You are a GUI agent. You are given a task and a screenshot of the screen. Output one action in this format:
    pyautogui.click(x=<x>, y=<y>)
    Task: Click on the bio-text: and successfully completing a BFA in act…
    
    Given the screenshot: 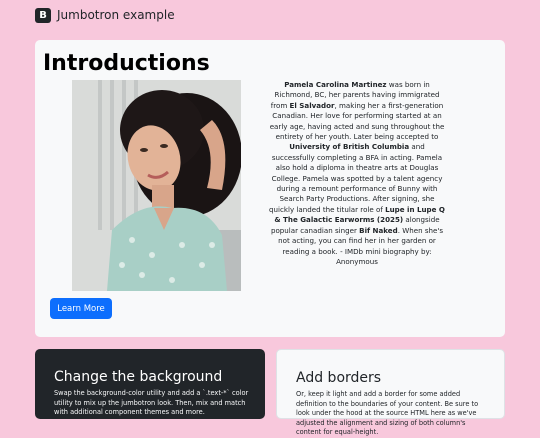 What is the action you would take?
    pyautogui.click(x=356, y=178)
    